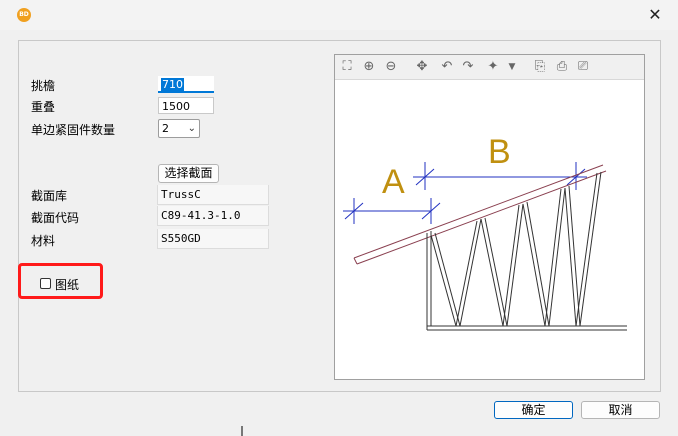  Describe the element at coordinates (562, 67) in the screenshot. I see `export-icon: ⎙` at that location.